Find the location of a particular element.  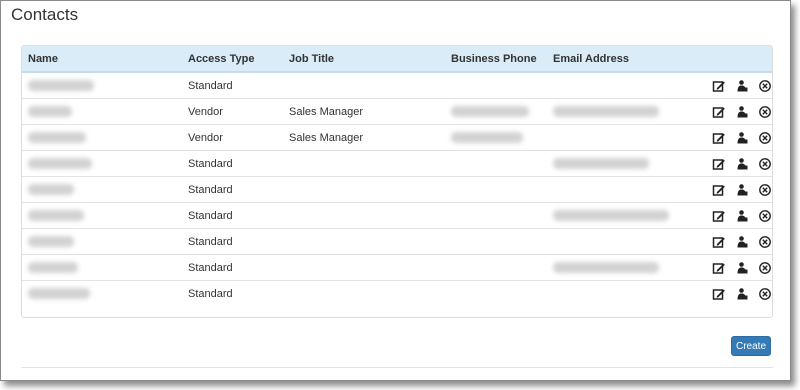

column-header-access-type: Access Type is located at coordinates (232, 59).